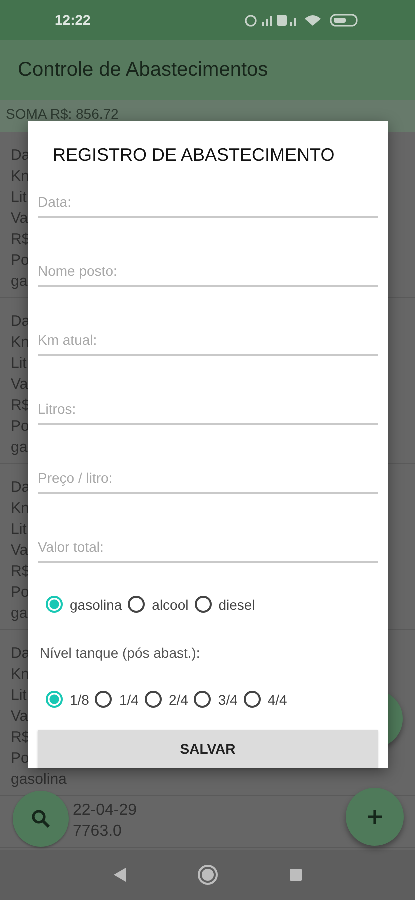 The height and width of the screenshot is (900, 415). Describe the element at coordinates (158, 604) in the screenshot. I see `radio-option: alcool` at that location.